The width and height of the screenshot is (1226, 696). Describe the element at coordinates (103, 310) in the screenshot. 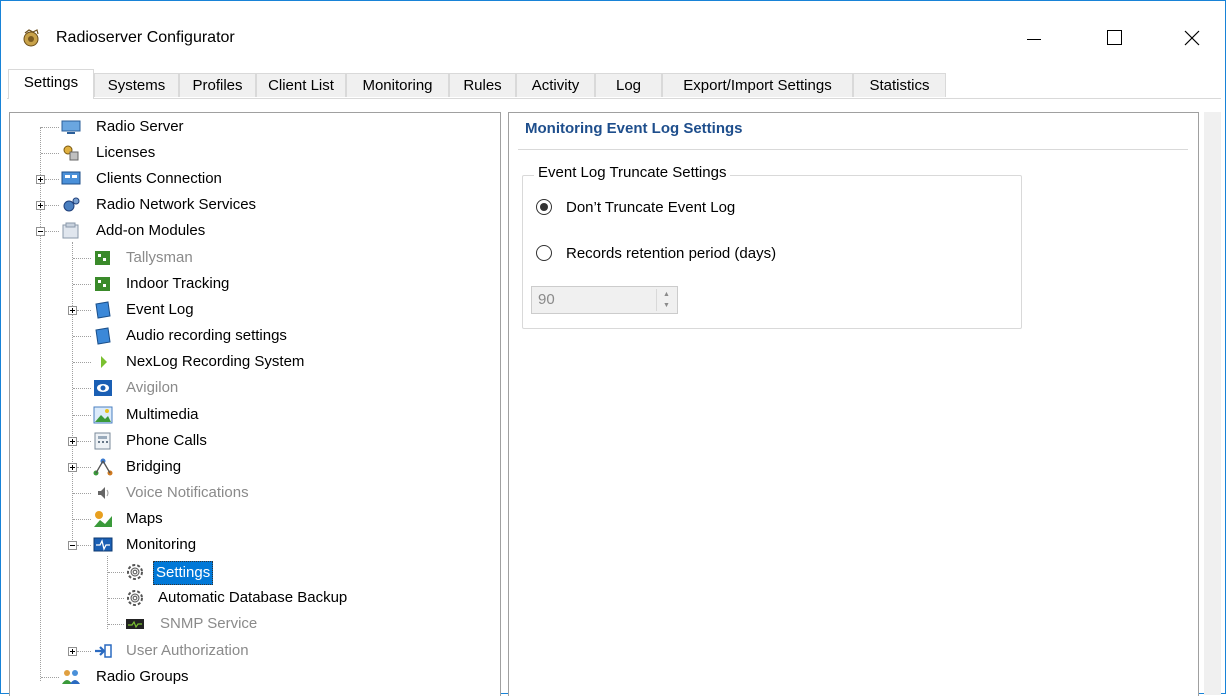

I see `event-log-icon` at that location.